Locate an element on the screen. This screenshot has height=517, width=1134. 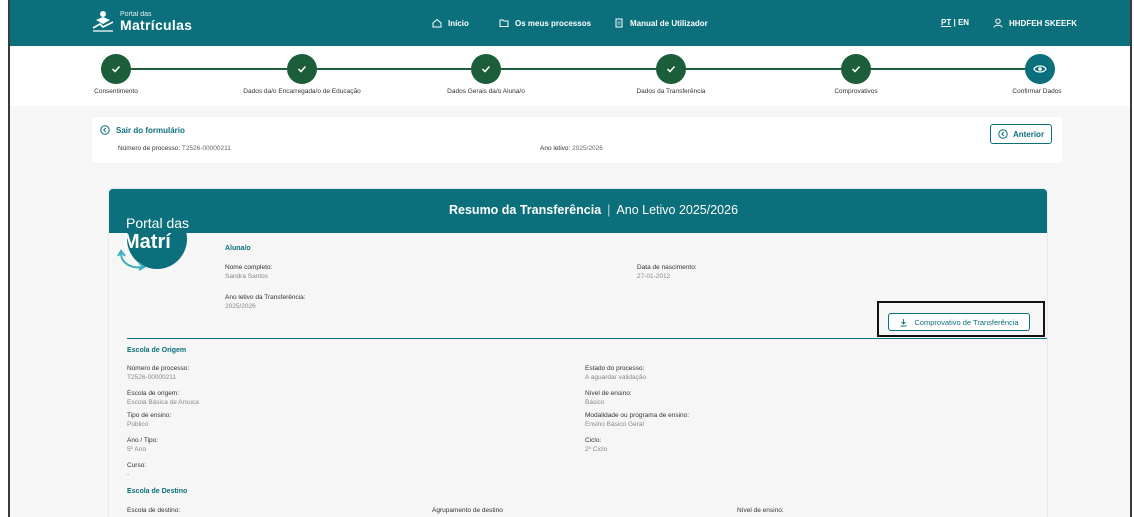
nav-user-manual-label: Manual de Utilizador is located at coordinates (669, 23).